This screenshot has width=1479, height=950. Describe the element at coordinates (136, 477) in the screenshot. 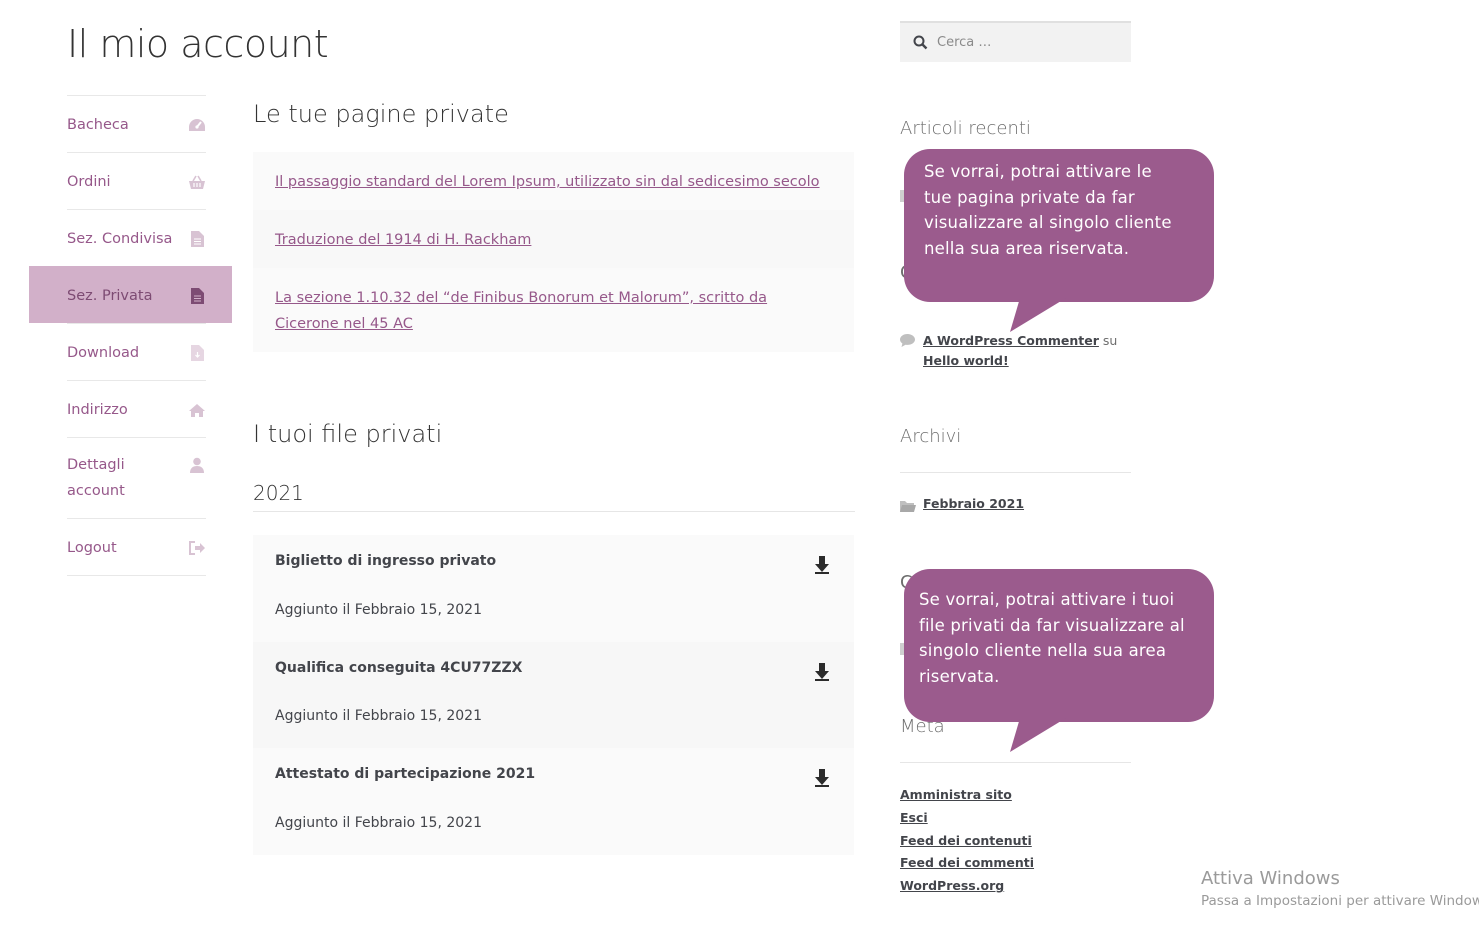

I see `nav-item-dettagli-account: Dettagli account` at that location.